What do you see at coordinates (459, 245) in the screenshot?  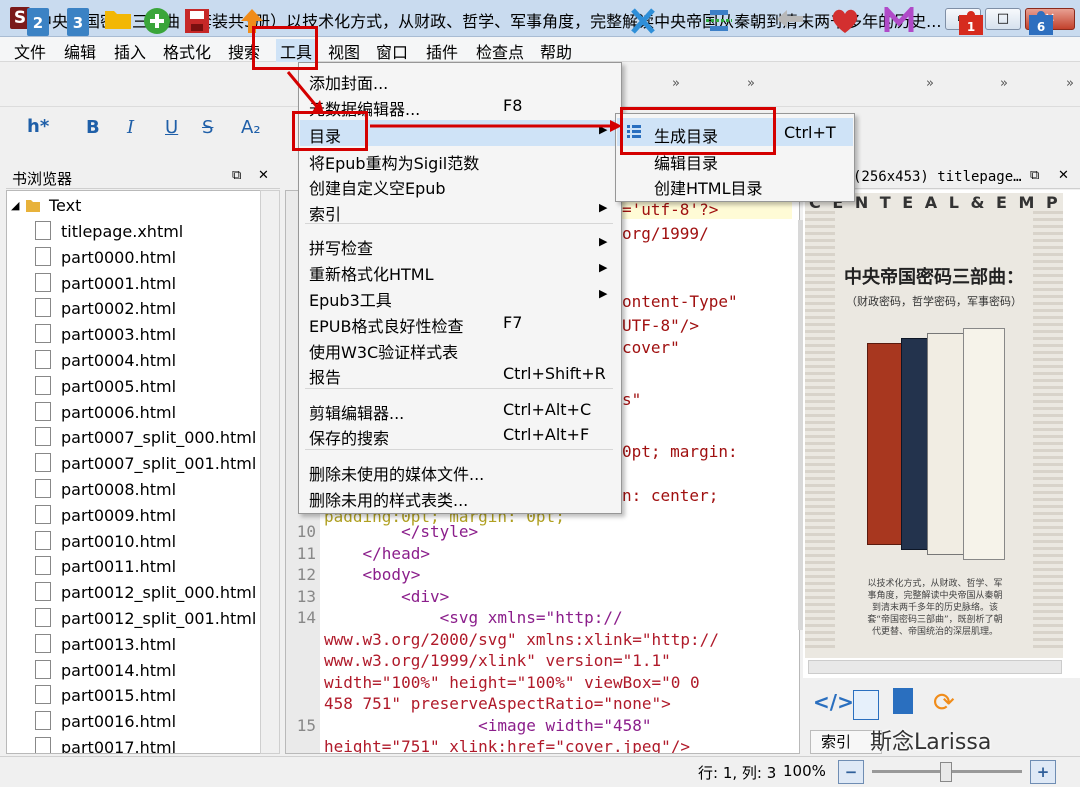 I see `tools-menu-item: 拼写检查 ▶` at bounding box center [459, 245].